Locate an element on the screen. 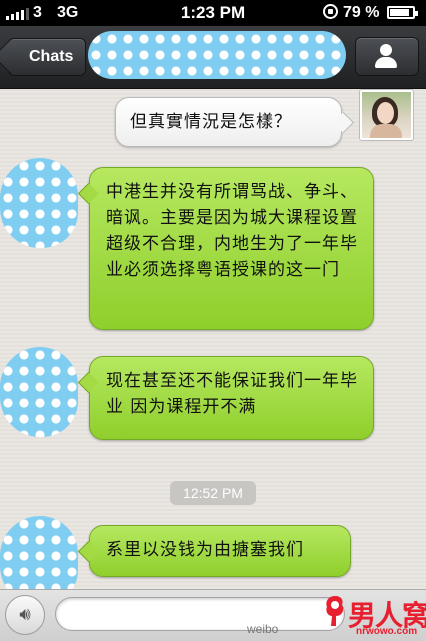 The image size is (426, 641). contact-profile-button is located at coordinates (387, 56).